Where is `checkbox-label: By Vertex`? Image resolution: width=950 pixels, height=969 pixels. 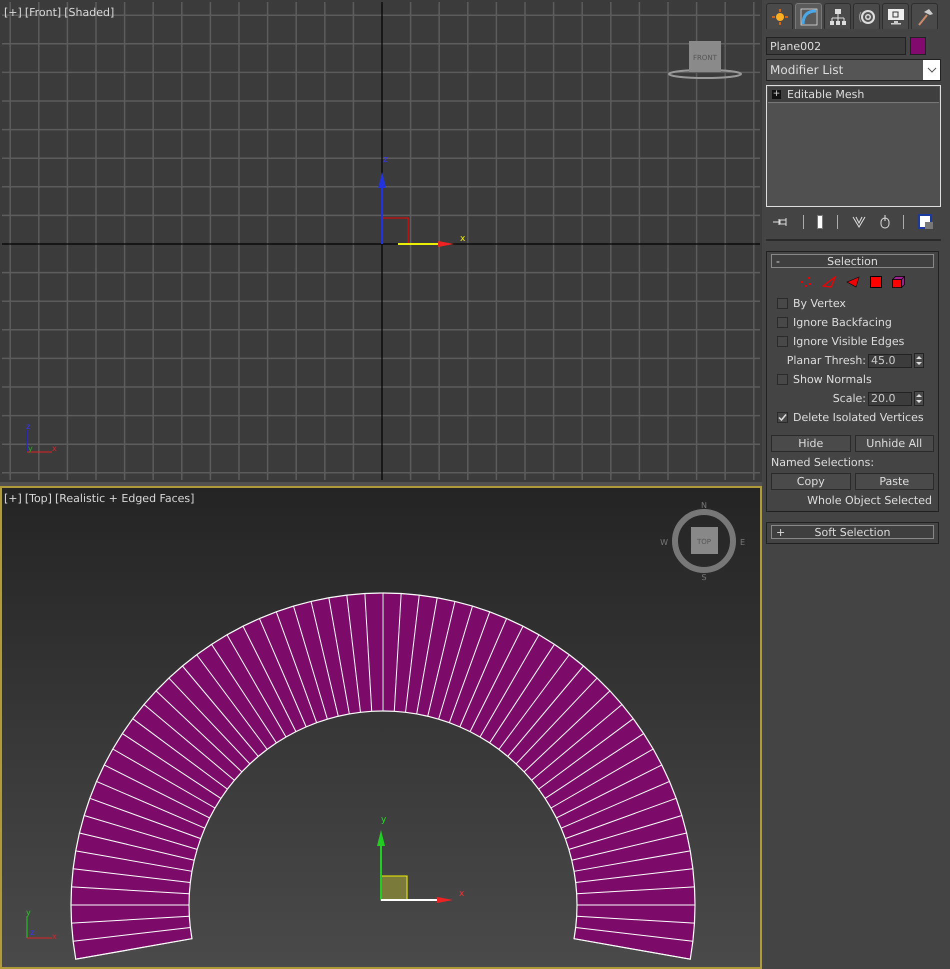
checkbox-label: By Vertex is located at coordinates (819, 303).